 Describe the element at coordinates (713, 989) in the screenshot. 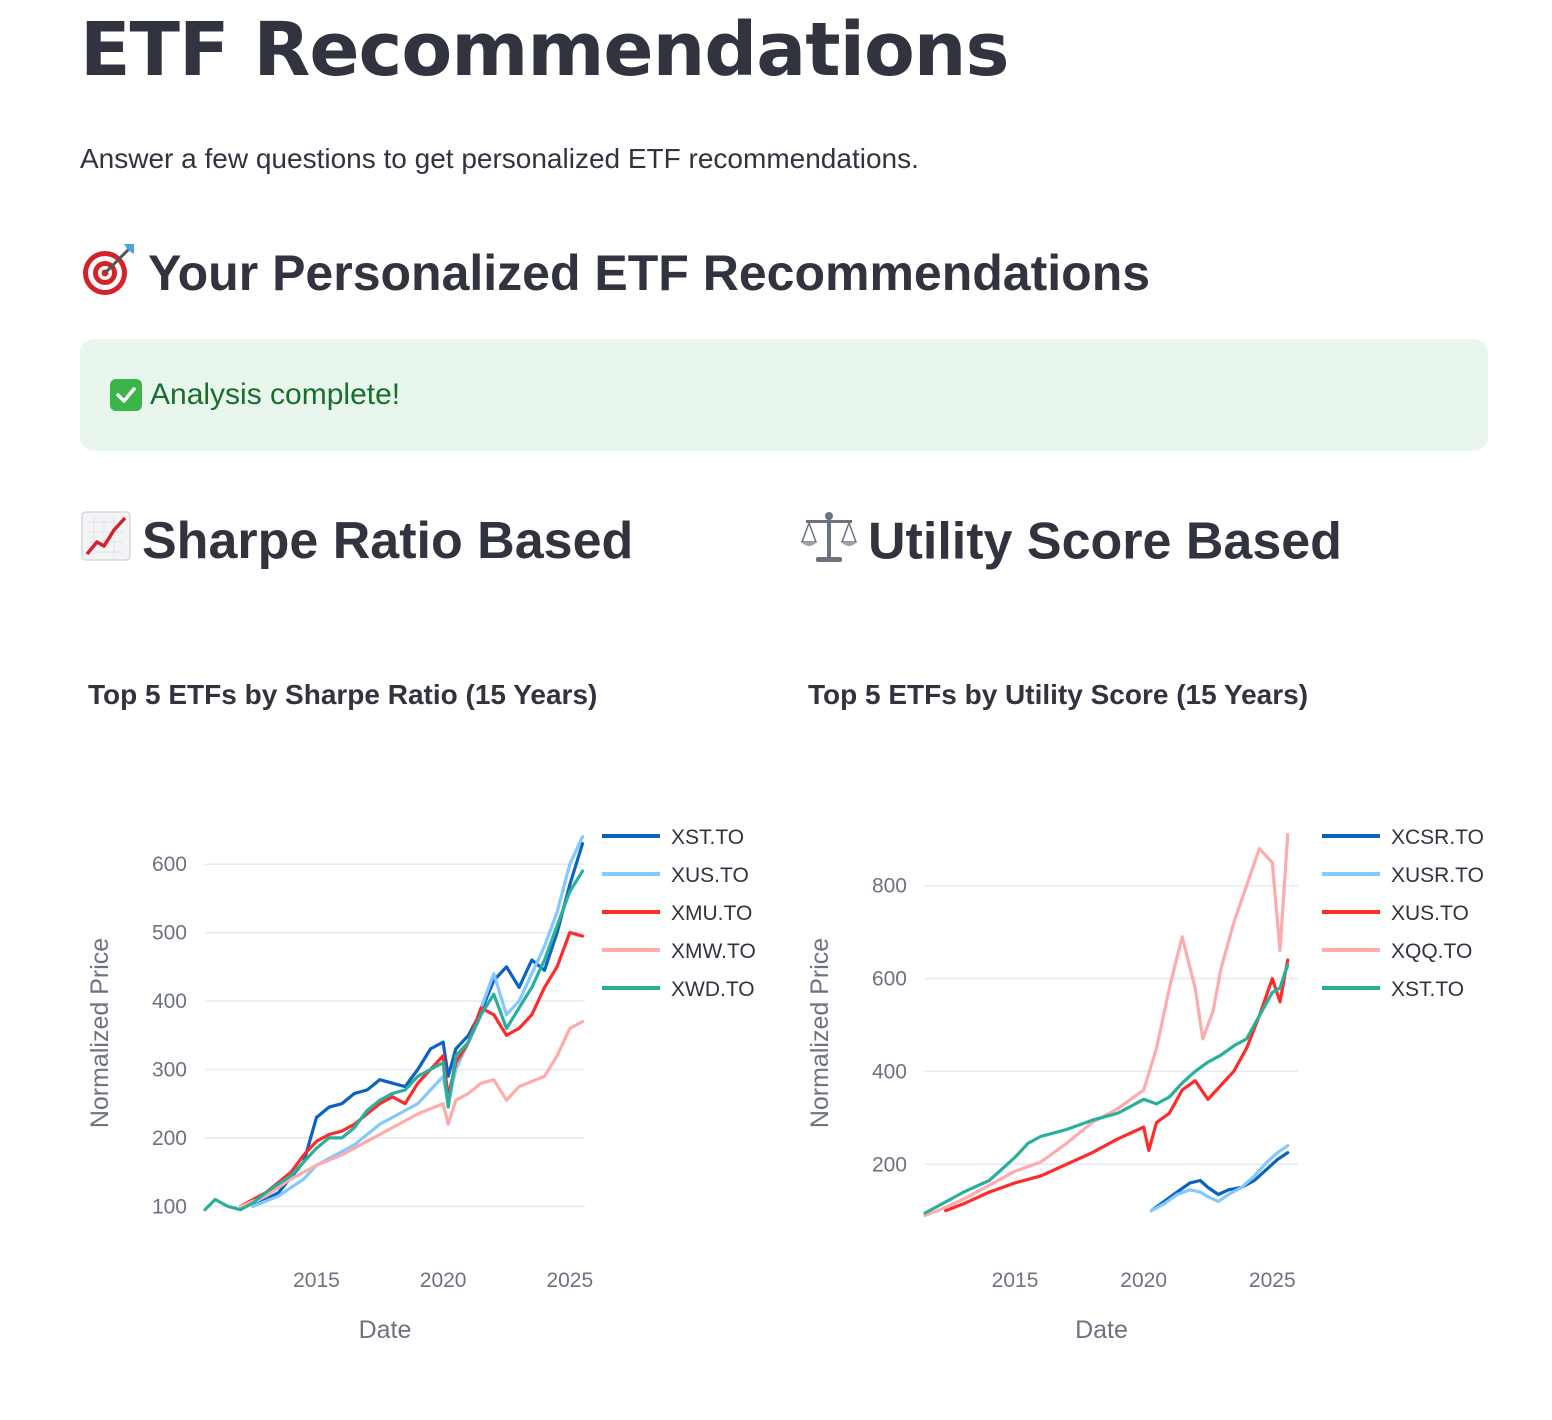

I see `legend-label: XWD.TO` at that location.